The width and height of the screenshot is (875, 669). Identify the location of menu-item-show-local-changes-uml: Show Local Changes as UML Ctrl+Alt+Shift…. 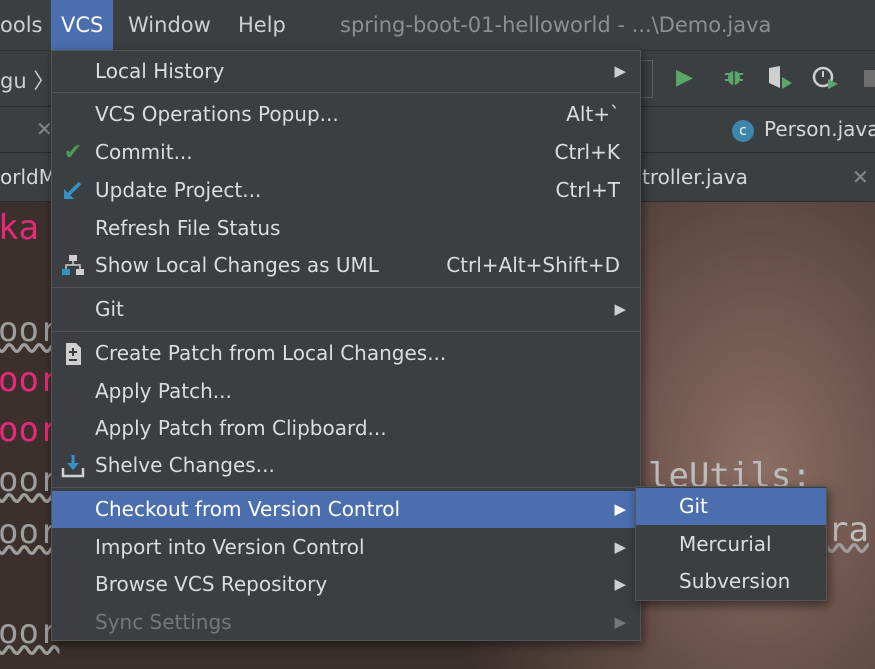
(346, 265).